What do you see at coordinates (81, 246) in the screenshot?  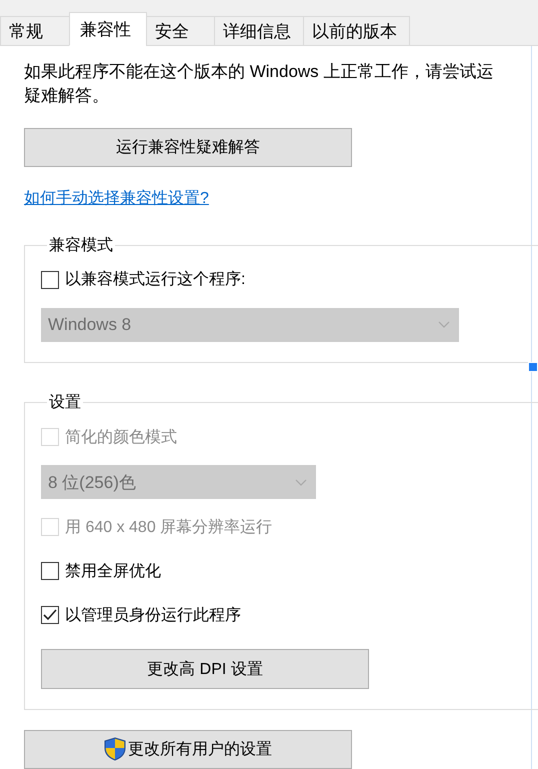 I see `group-title: 兼容模式` at bounding box center [81, 246].